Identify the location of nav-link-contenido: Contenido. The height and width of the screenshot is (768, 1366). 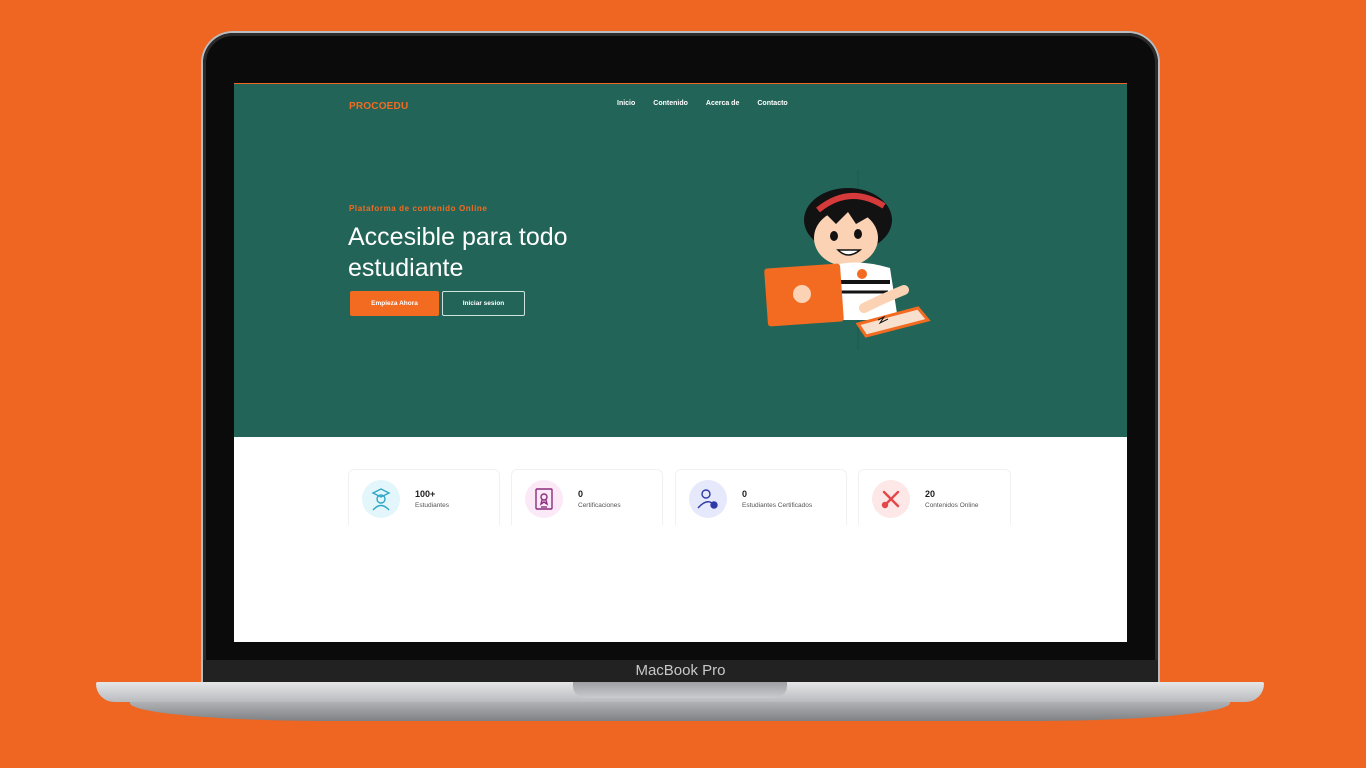
(670, 103).